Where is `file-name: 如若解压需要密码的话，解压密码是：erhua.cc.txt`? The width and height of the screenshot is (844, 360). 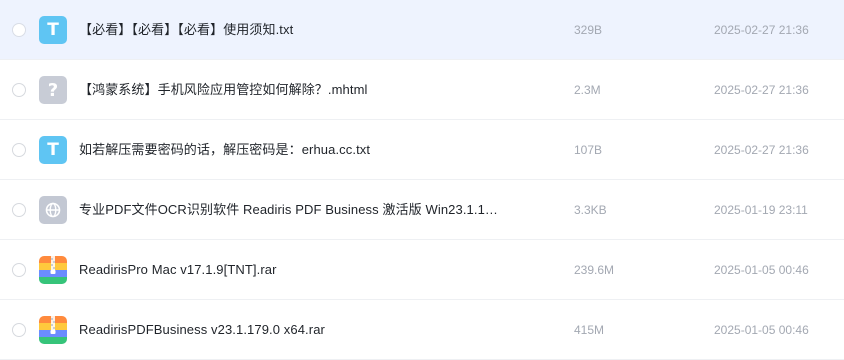
file-name: 如若解压需要密码的话，解压密码是：erhua.cc.txt is located at coordinates (224, 150).